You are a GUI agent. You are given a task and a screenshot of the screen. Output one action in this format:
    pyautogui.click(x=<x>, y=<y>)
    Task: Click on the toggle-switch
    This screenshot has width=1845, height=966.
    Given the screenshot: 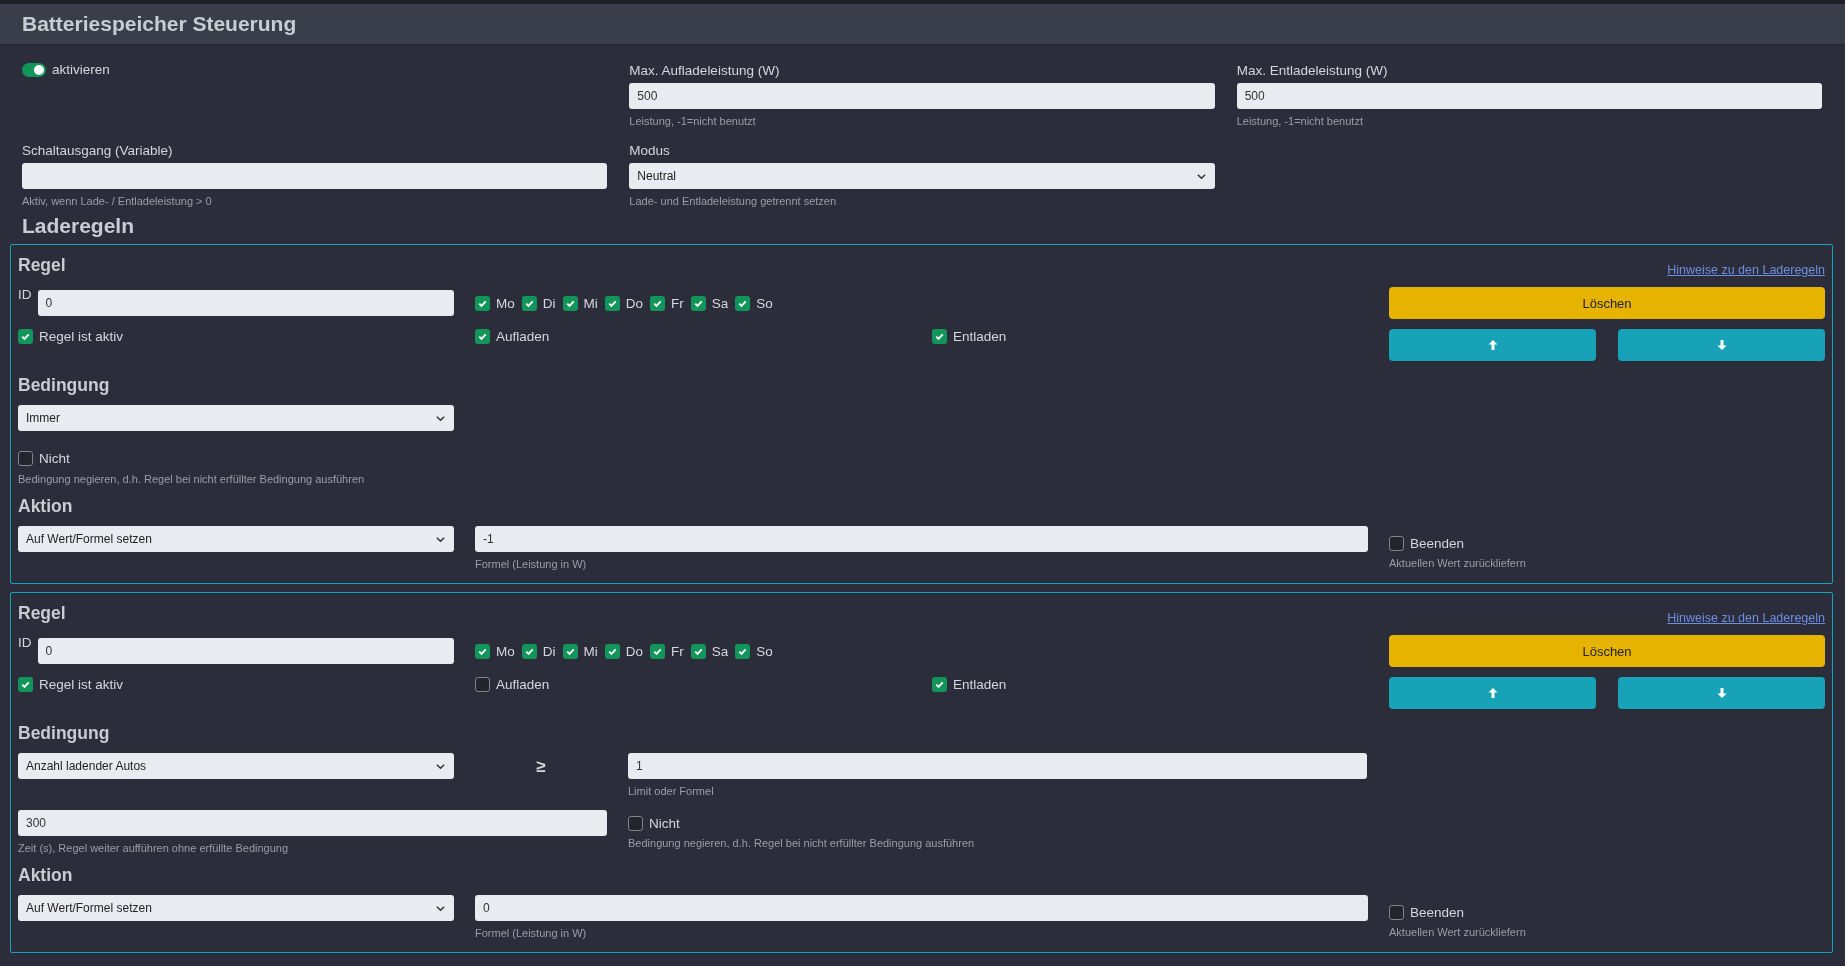 What is the action you would take?
    pyautogui.click(x=34, y=69)
    